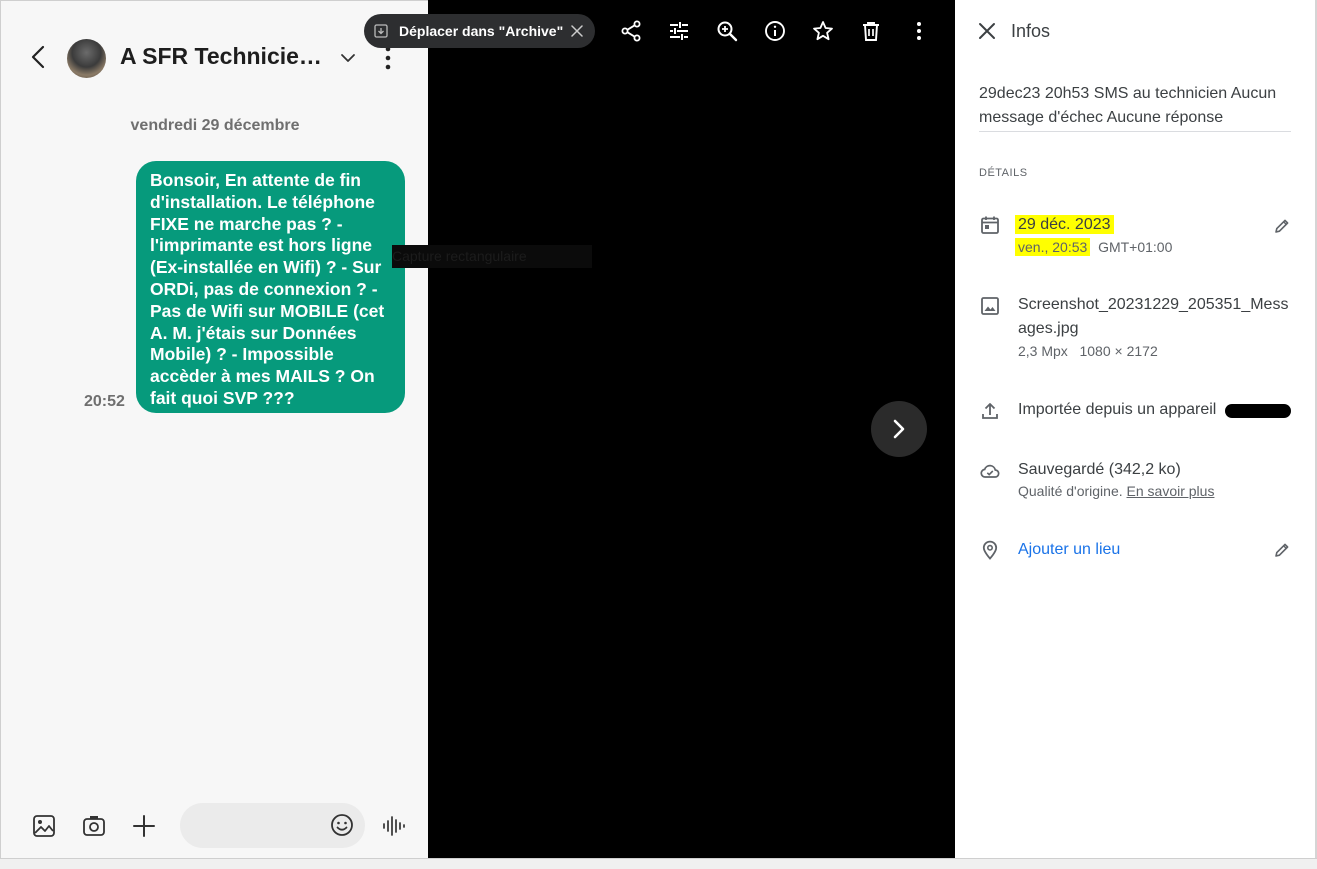 The image size is (1317, 869). I want to click on image-icon, so click(990, 306).